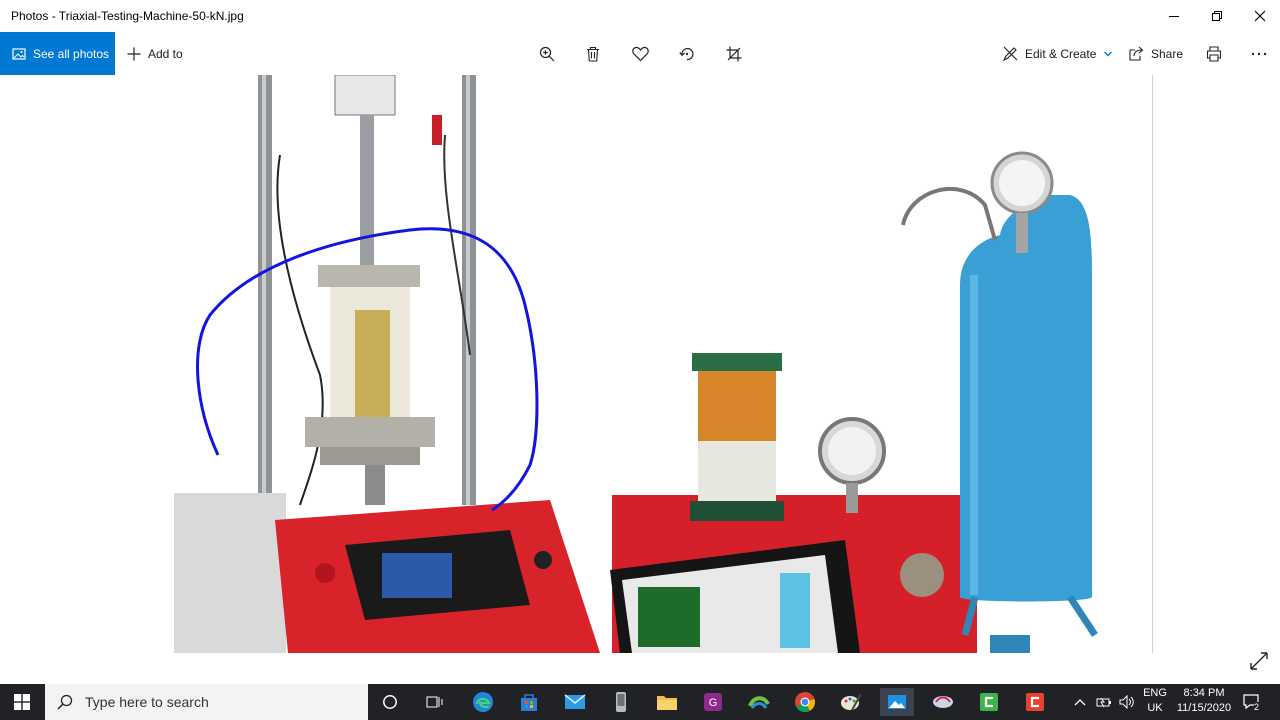 The image size is (1280, 720). I want to click on paint-button, so click(851, 702).